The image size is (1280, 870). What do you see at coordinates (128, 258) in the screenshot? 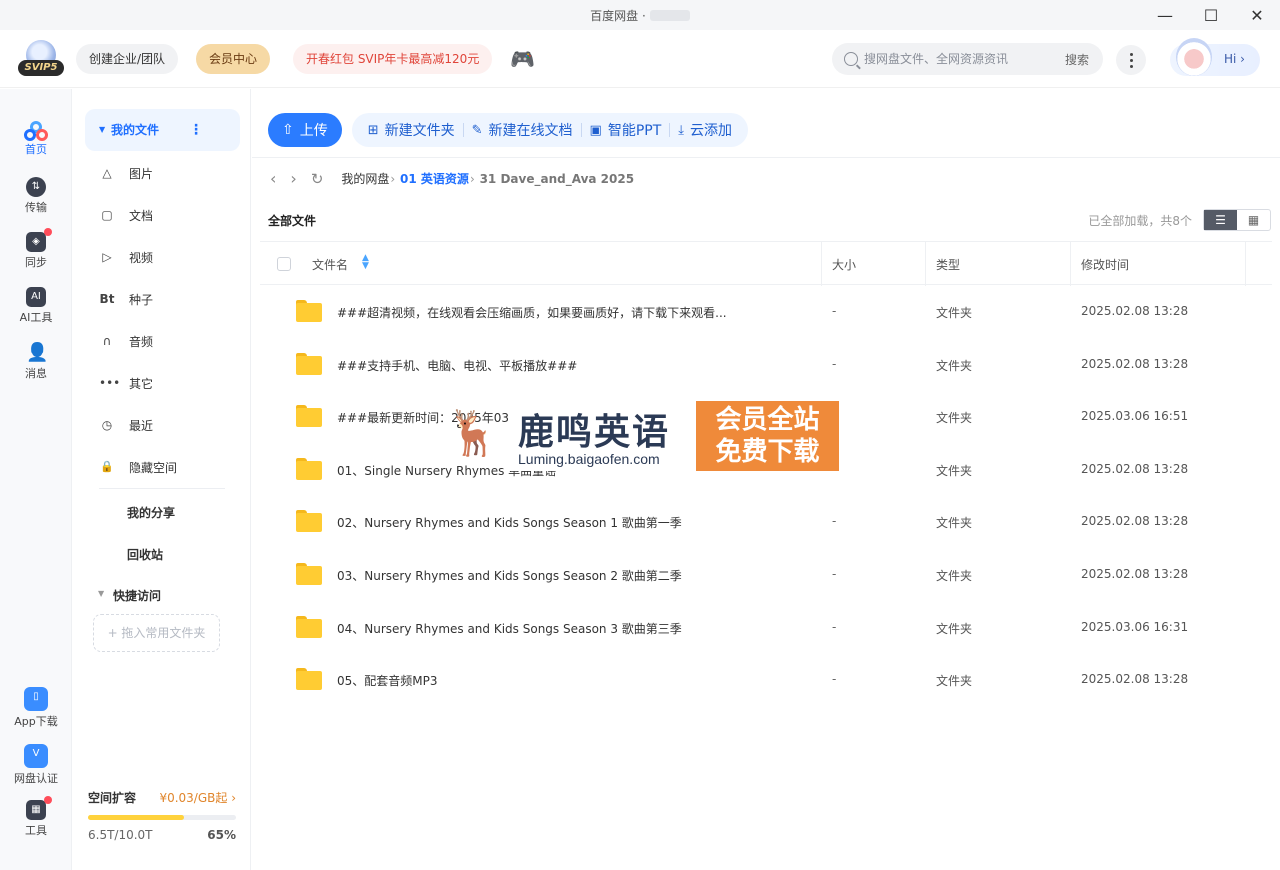
I see `sidebar-item-videos: ▷ 视频` at bounding box center [128, 258].